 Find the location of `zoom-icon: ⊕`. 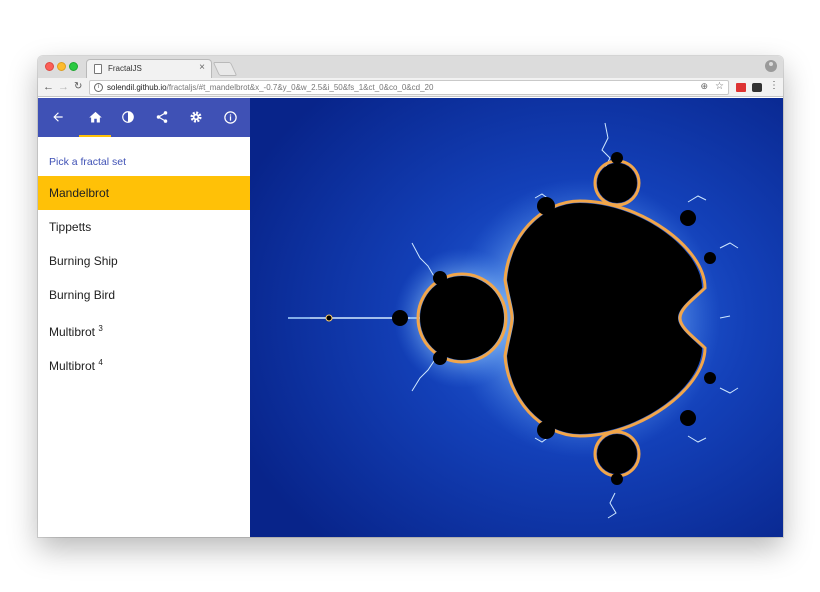

zoom-icon: ⊕ is located at coordinates (704, 86).